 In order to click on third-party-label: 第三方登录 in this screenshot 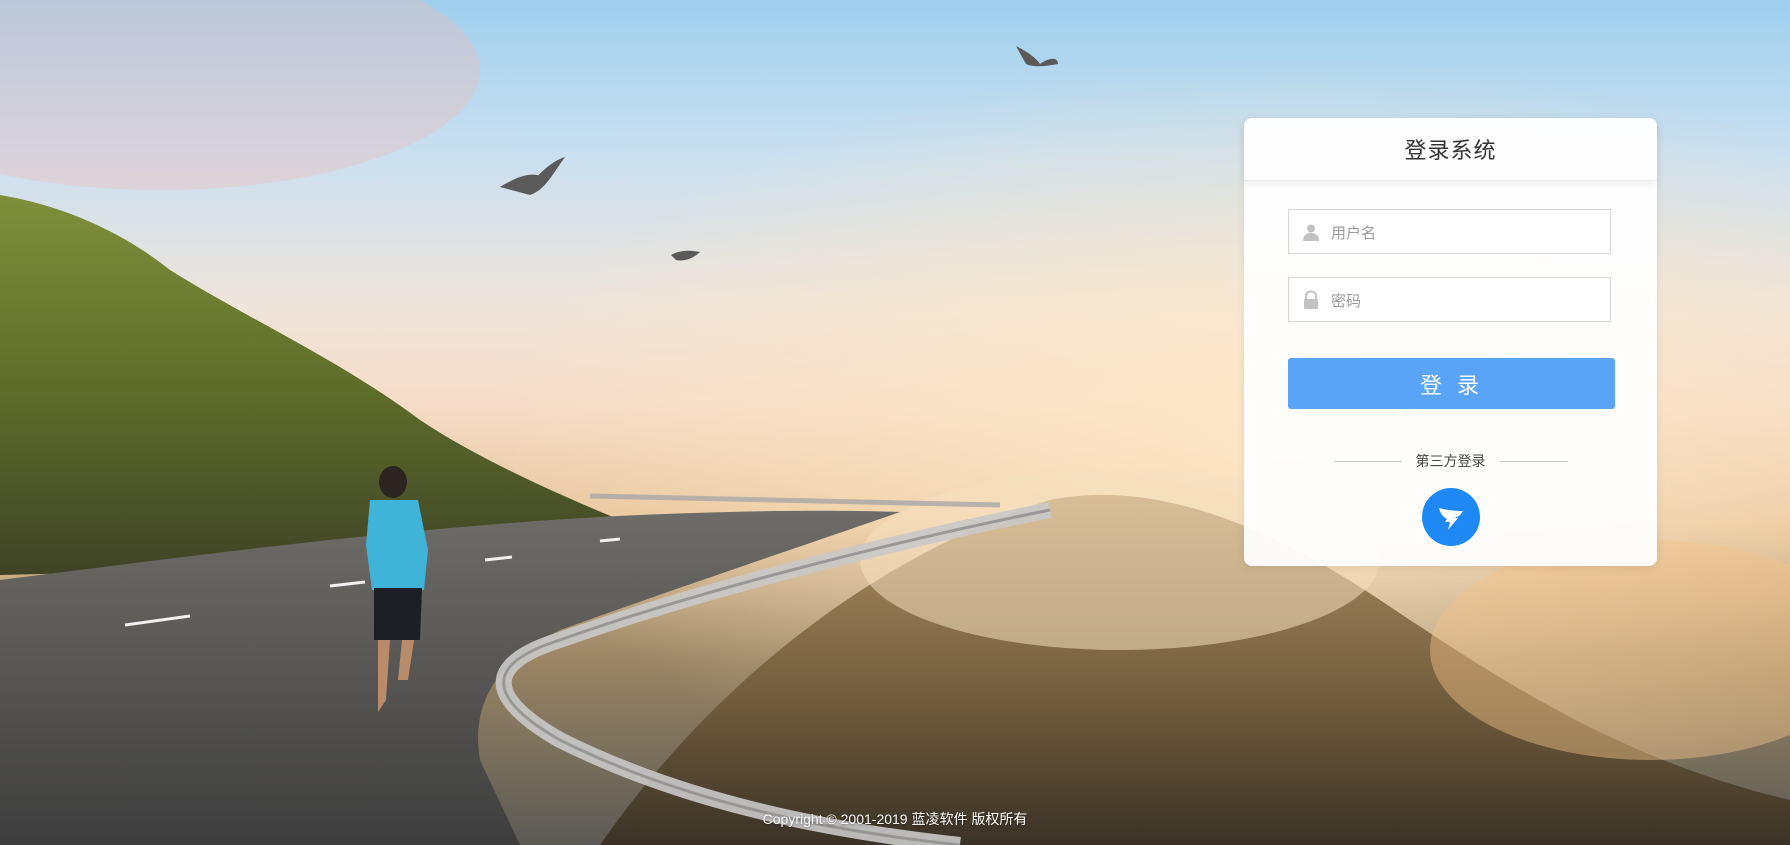, I will do `click(1450, 462)`.